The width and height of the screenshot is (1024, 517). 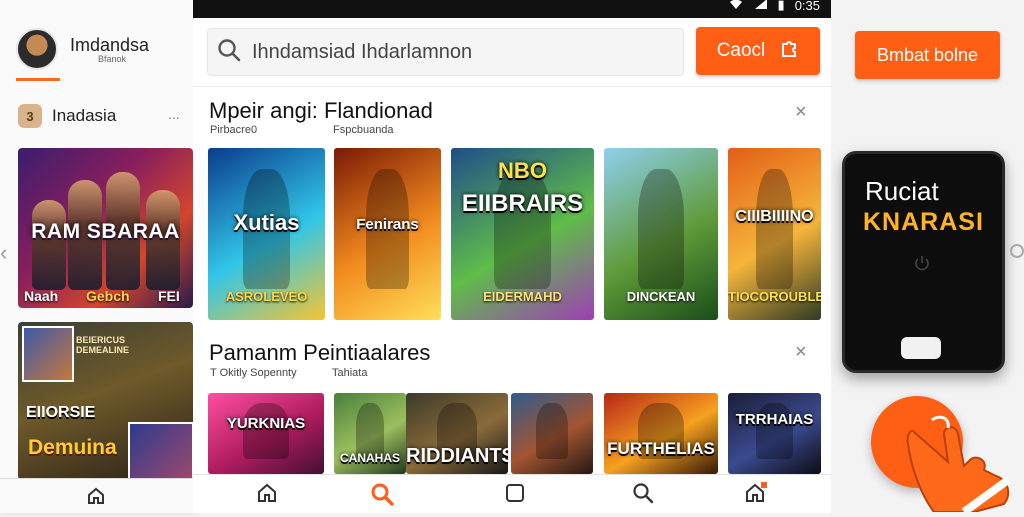 I want to click on tile-title: EIIBRAIRS, so click(x=522, y=203).